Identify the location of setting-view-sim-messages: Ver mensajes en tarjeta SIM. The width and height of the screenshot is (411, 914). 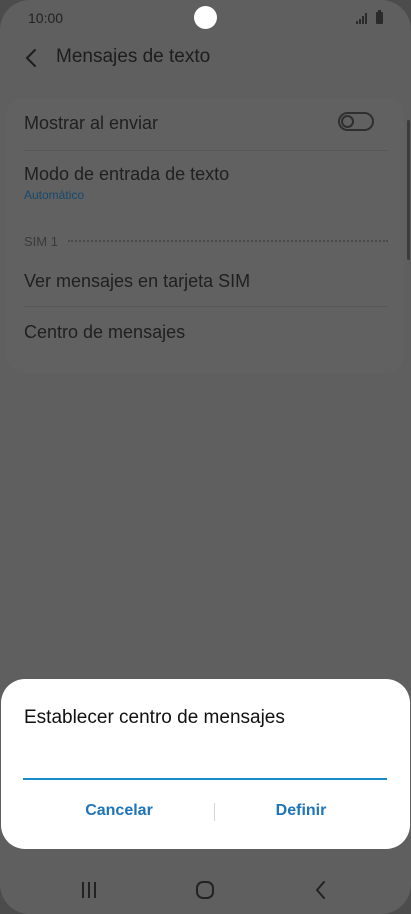
(206, 281).